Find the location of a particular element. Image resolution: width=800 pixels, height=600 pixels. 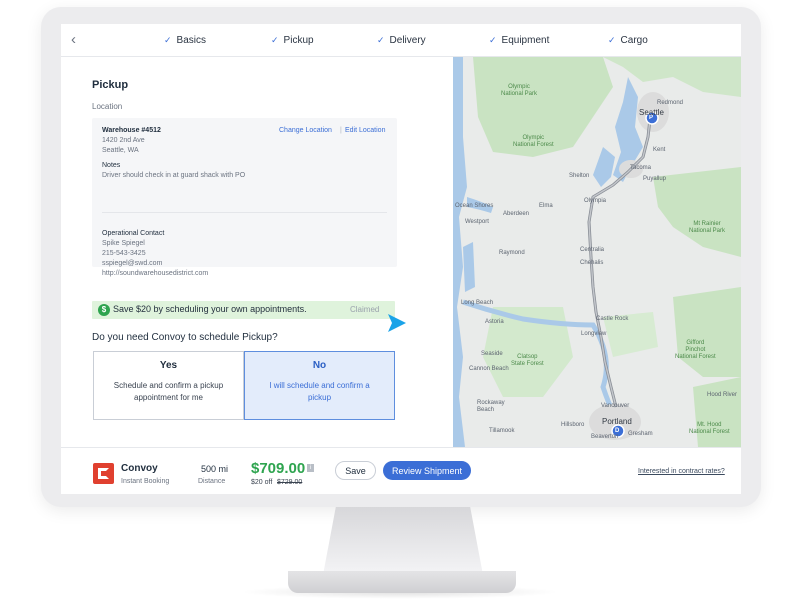

edit-location-link: Edit Location is located at coordinates (365, 131).